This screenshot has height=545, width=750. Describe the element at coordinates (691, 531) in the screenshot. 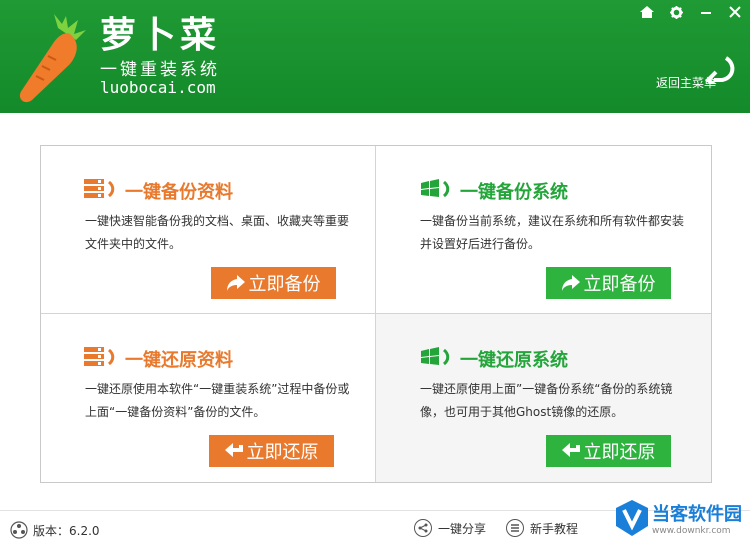

I see `watermark-url: www.downkr.com` at that location.